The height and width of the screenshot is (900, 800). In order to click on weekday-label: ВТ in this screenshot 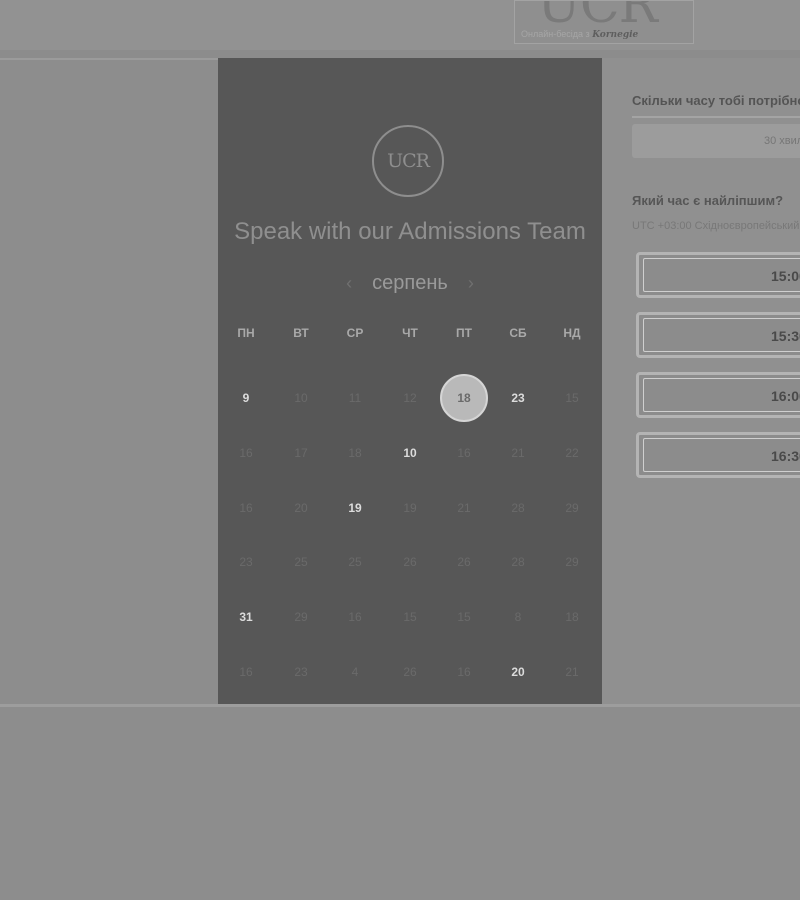, I will do `click(301, 333)`.